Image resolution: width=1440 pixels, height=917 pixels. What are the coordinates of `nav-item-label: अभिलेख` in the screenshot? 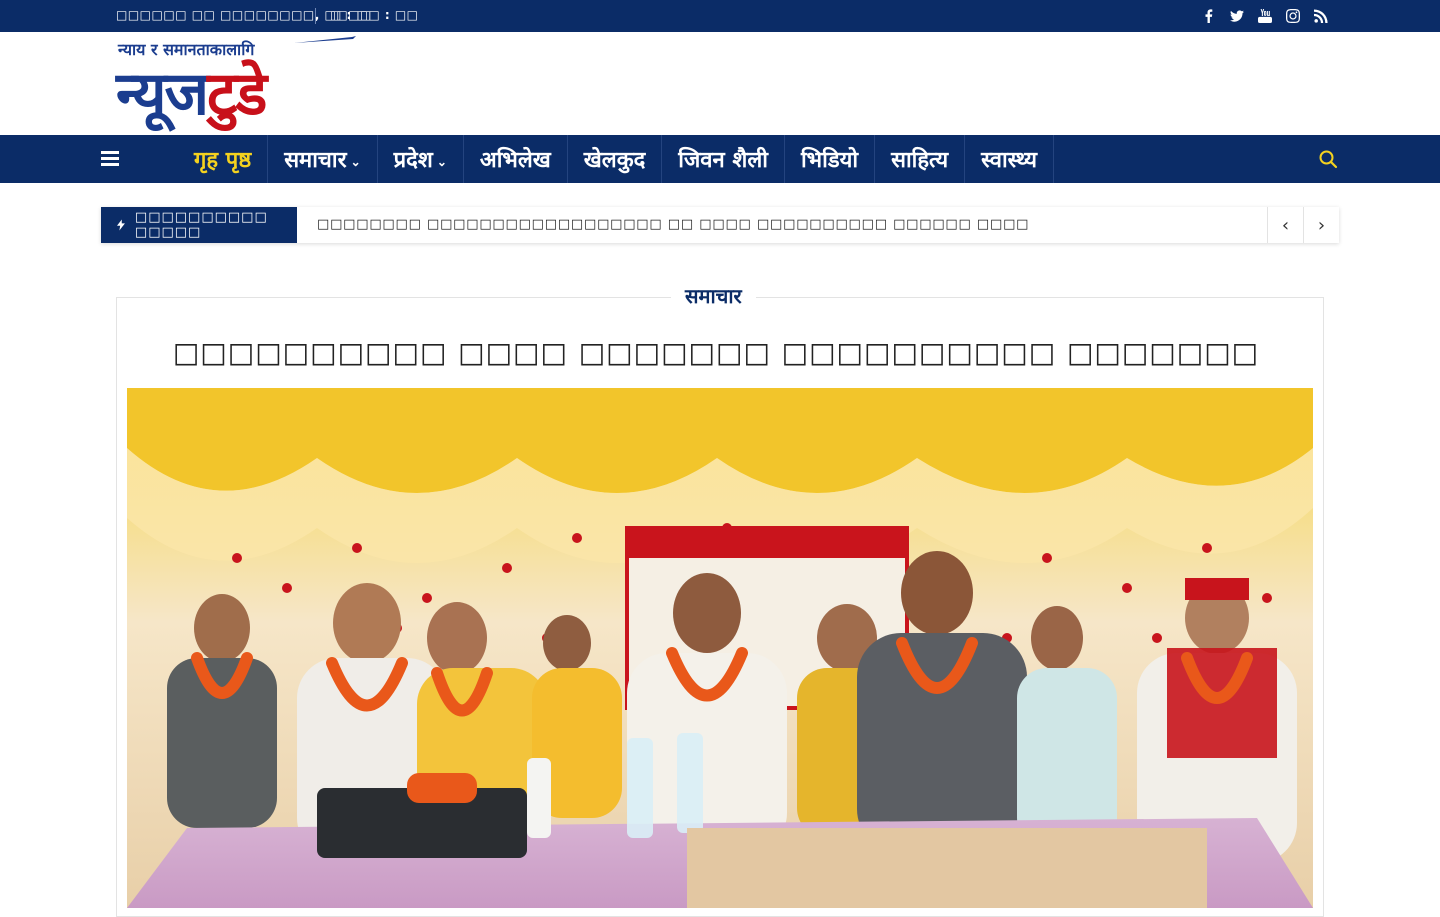 It's located at (515, 160).